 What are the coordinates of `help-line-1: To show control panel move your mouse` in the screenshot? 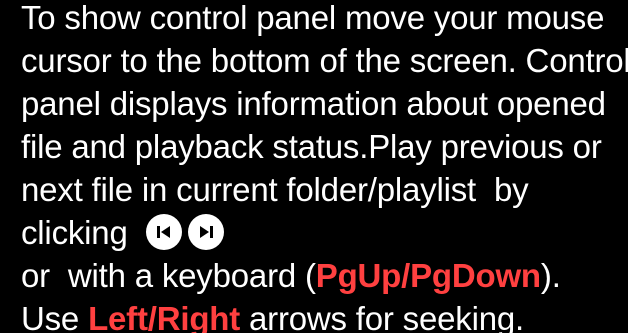 It's located at (313, 18).